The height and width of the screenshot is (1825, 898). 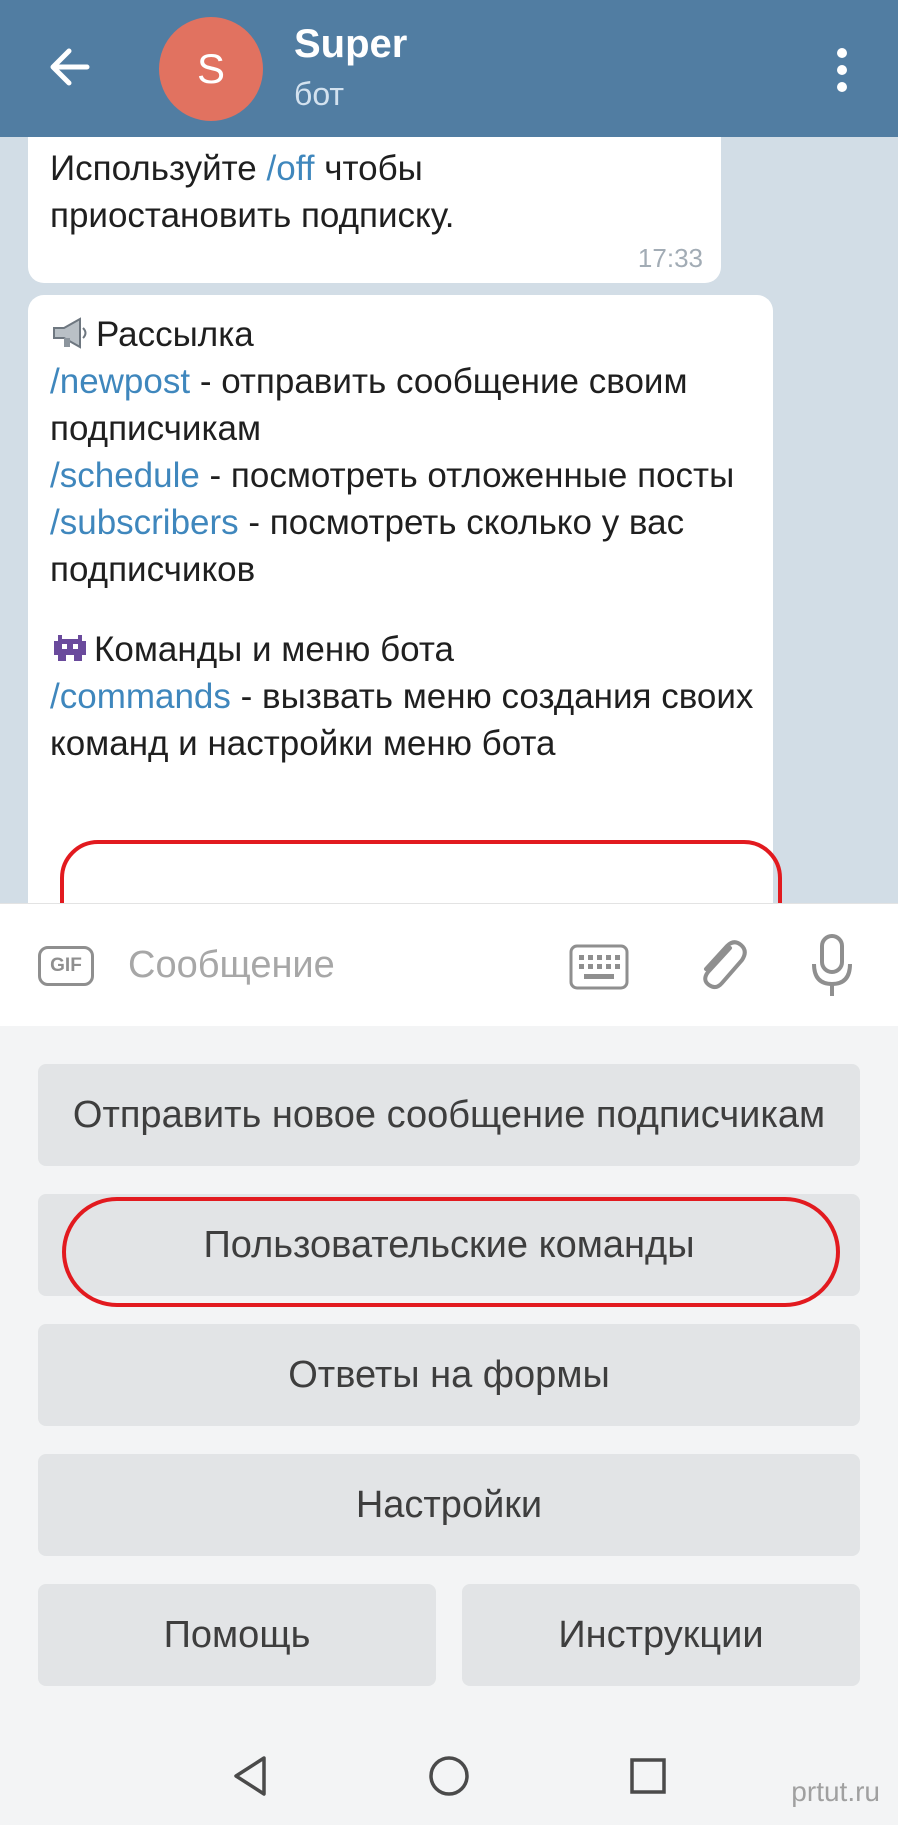 What do you see at coordinates (670, 258) in the screenshot?
I see `message-time: 17:33` at bounding box center [670, 258].